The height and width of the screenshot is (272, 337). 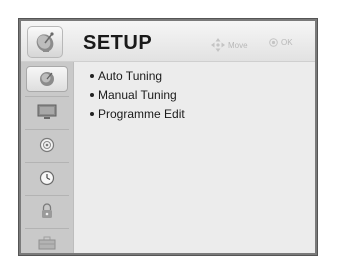 I want to click on monitor-icon, so click(x=47, y=111).